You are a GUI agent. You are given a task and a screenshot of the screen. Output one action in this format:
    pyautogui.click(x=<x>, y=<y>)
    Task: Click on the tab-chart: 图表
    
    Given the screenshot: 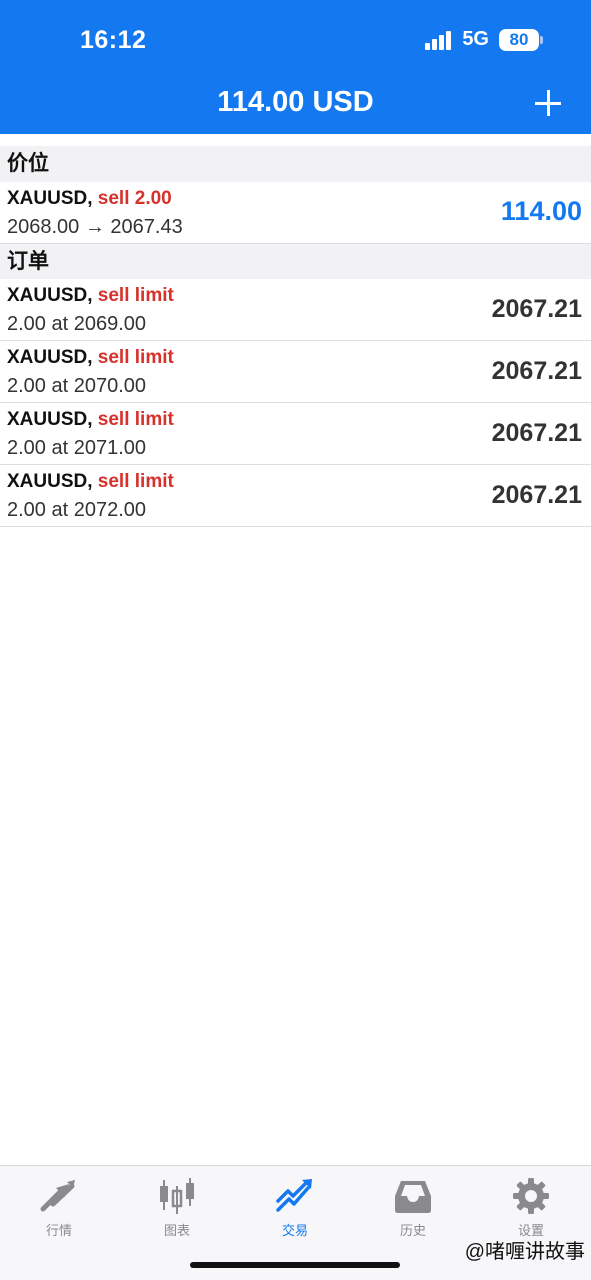 What is the action you would take?
    pyautogui.click(x=177, y=1207)
    